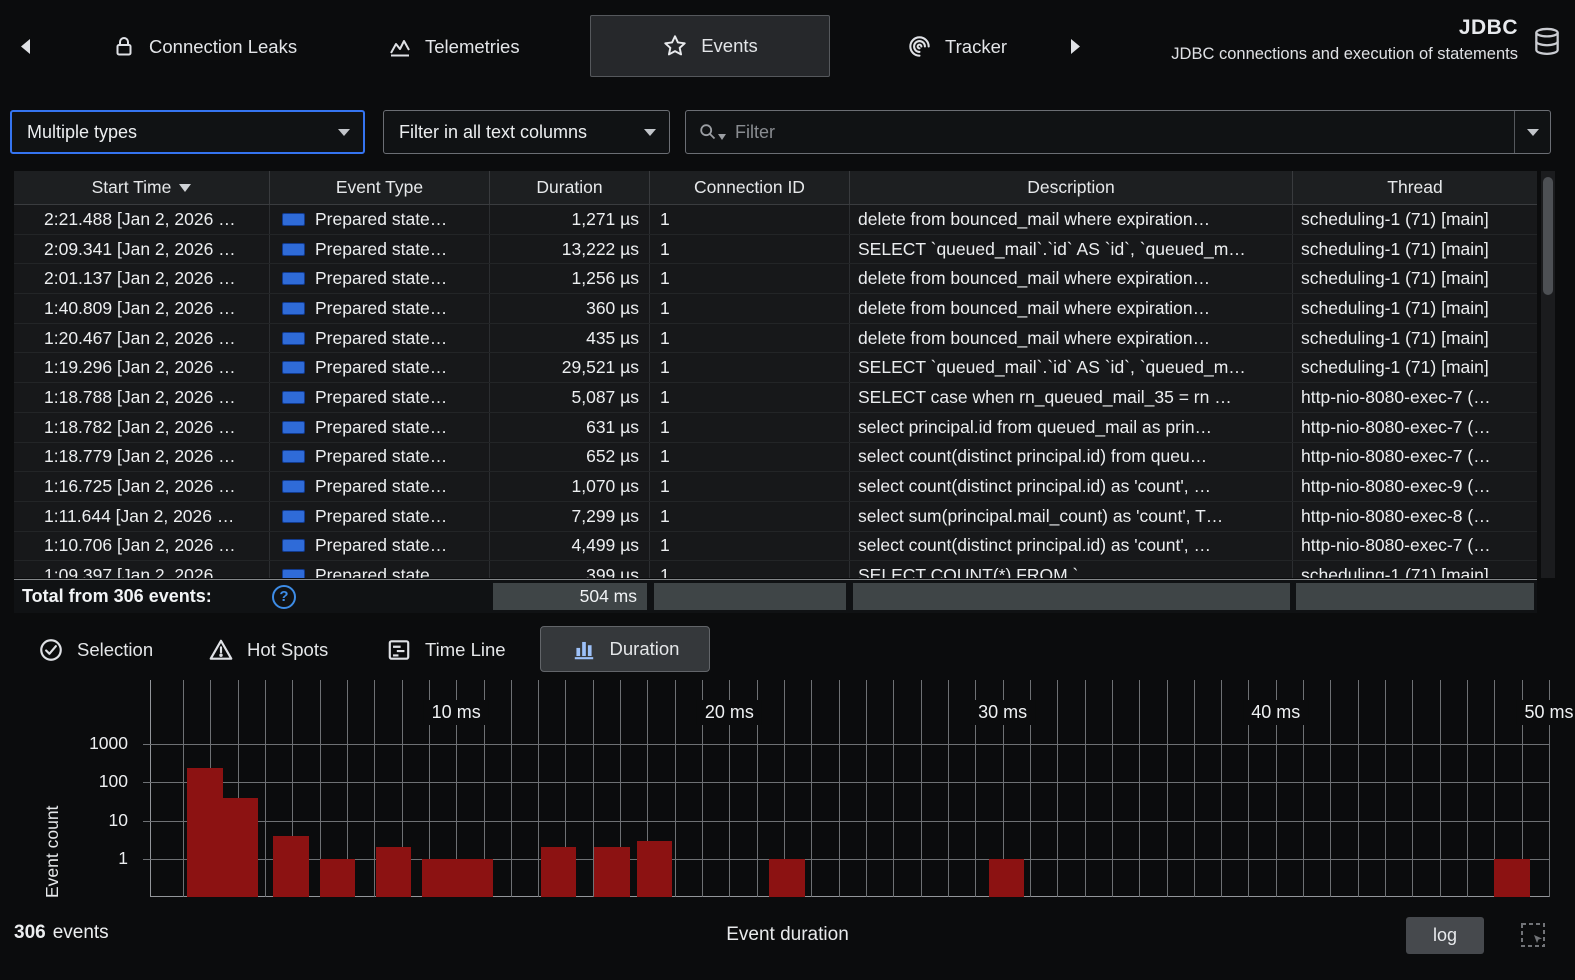  I want to click on cell-duration: 399 µs, so click(570, 569).